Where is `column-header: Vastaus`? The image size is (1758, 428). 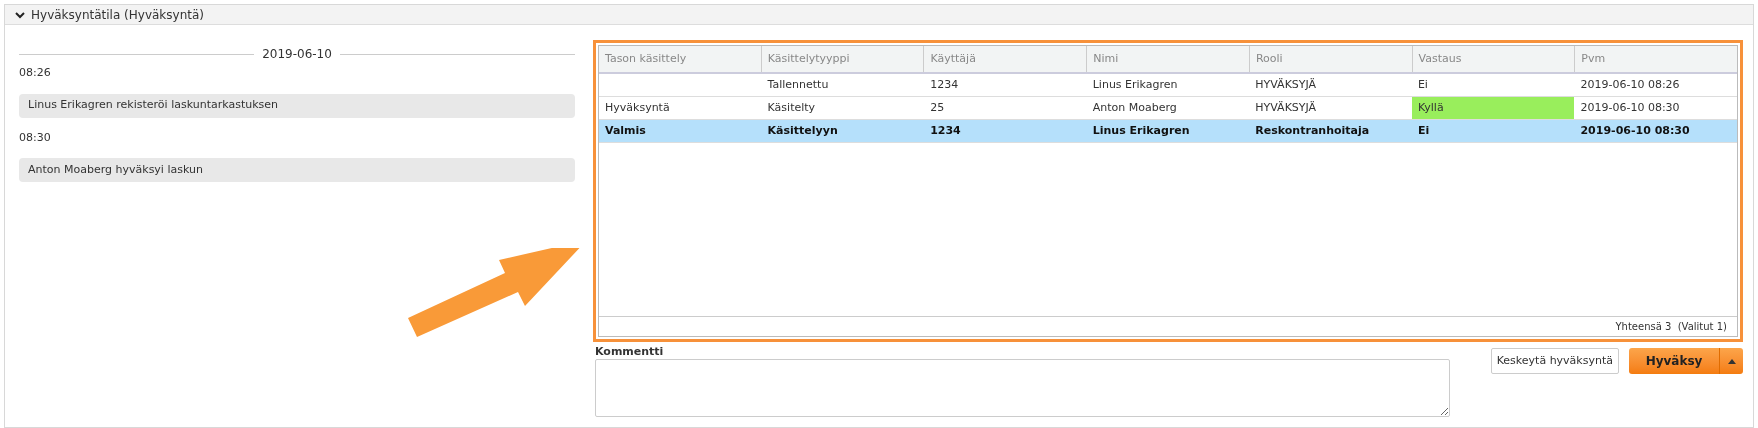 column-header: Vastaus is located at coordinates (1493, 59).